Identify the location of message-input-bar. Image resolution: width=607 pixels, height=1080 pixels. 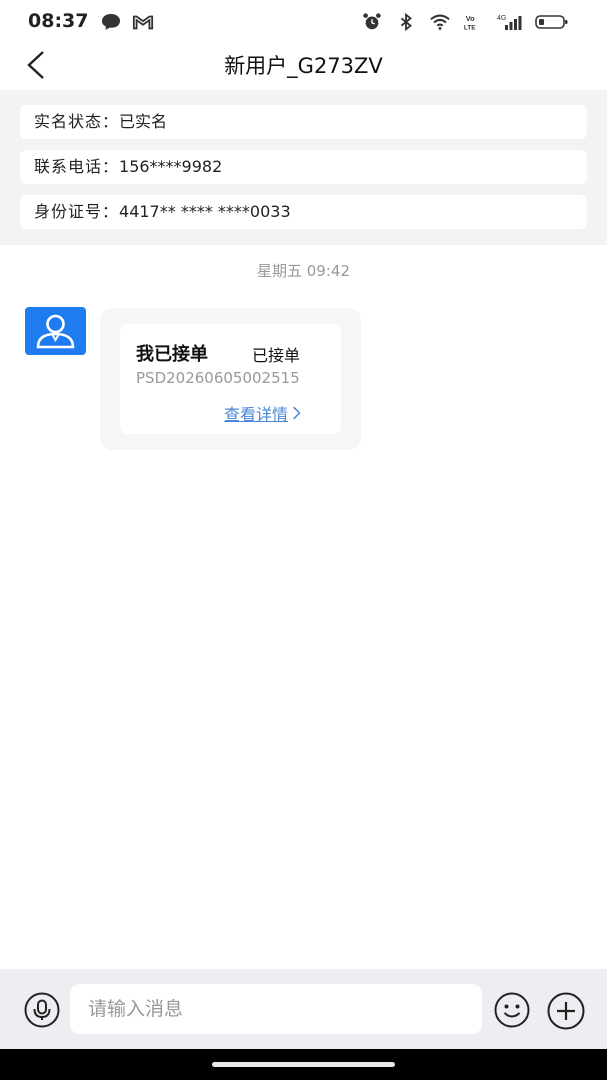
(303, 1009).